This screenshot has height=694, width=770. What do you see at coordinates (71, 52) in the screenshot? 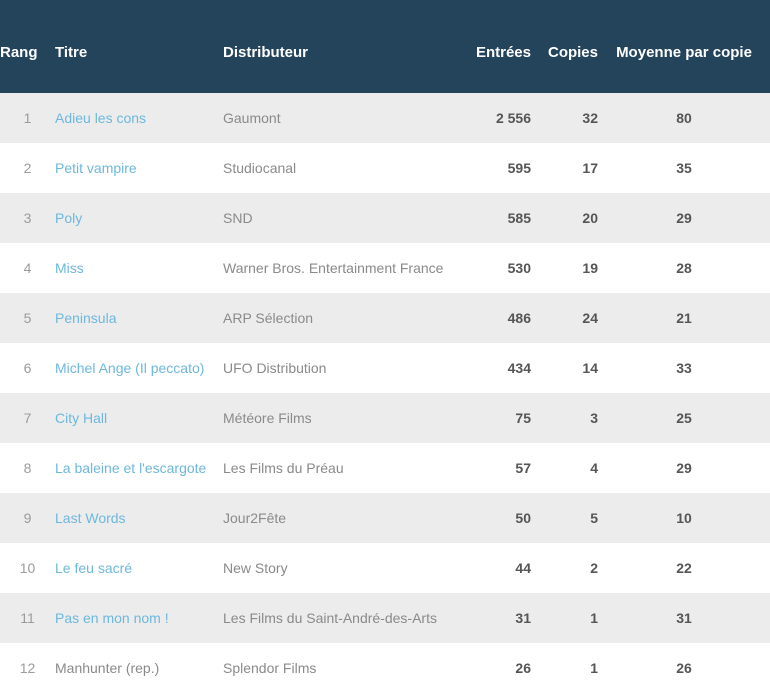
I see `column-header-titre: Titre` at bounding box center [71, 52].